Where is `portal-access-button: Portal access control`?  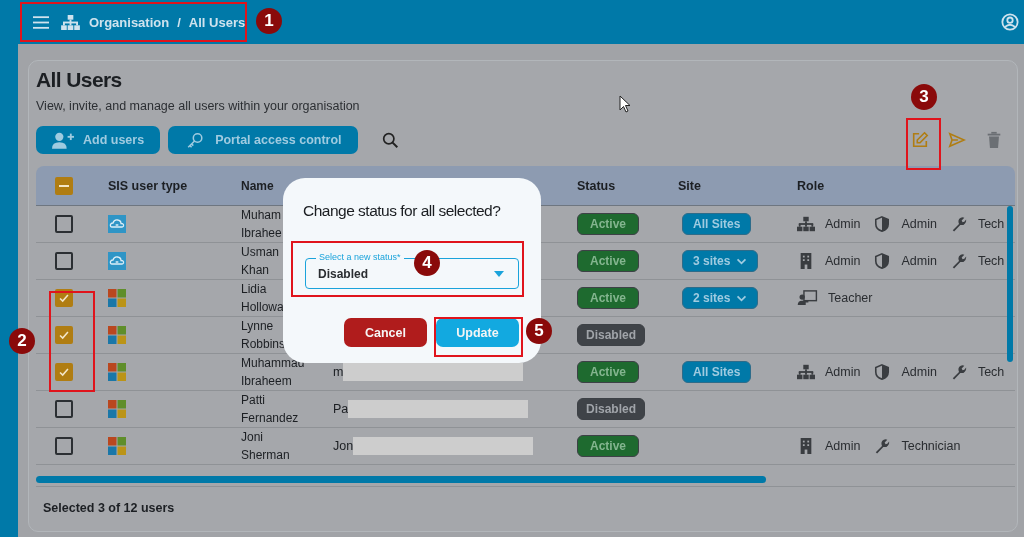
portal-access-button: Portal access control is located at coordinates (263, 140).